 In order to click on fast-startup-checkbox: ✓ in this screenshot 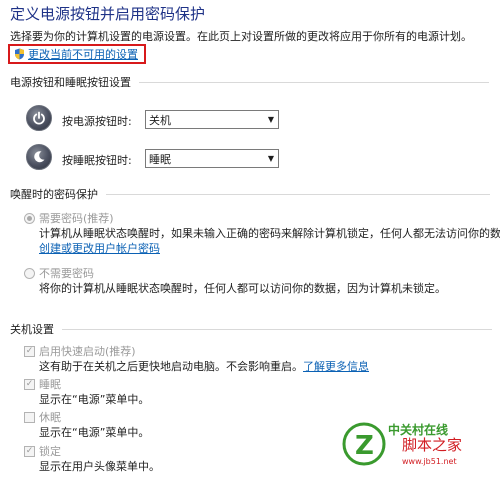, I will do `click(29, 351)`.